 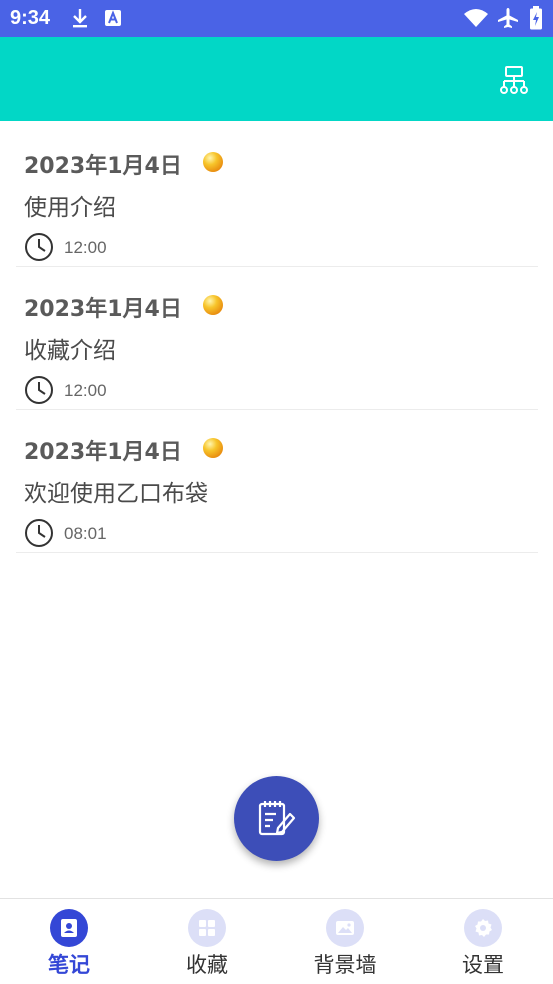 I want to click on nav-item-notes: 笔记, so click(x=69, y=941).